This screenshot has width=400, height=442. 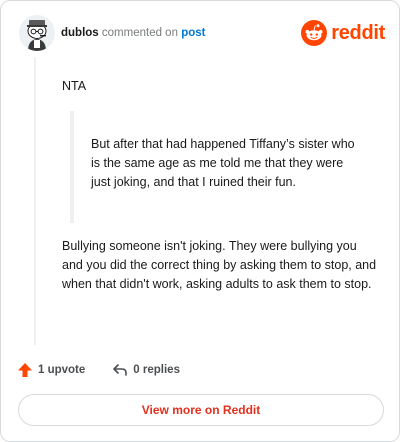 I want to click on upvote-arrow-icon, so click(x=25, y=370).